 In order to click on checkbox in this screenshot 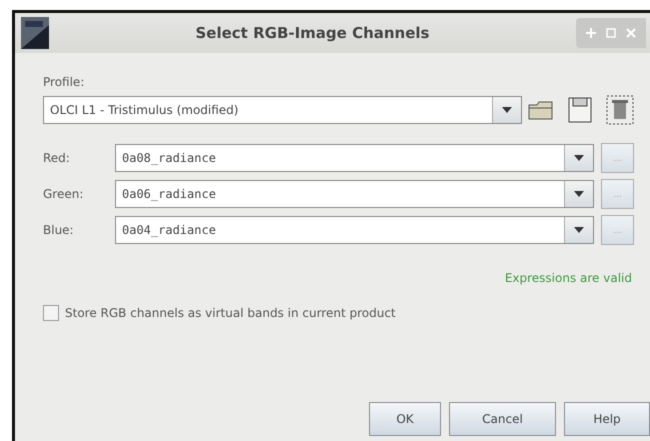, I will do `click(51, 313)`.